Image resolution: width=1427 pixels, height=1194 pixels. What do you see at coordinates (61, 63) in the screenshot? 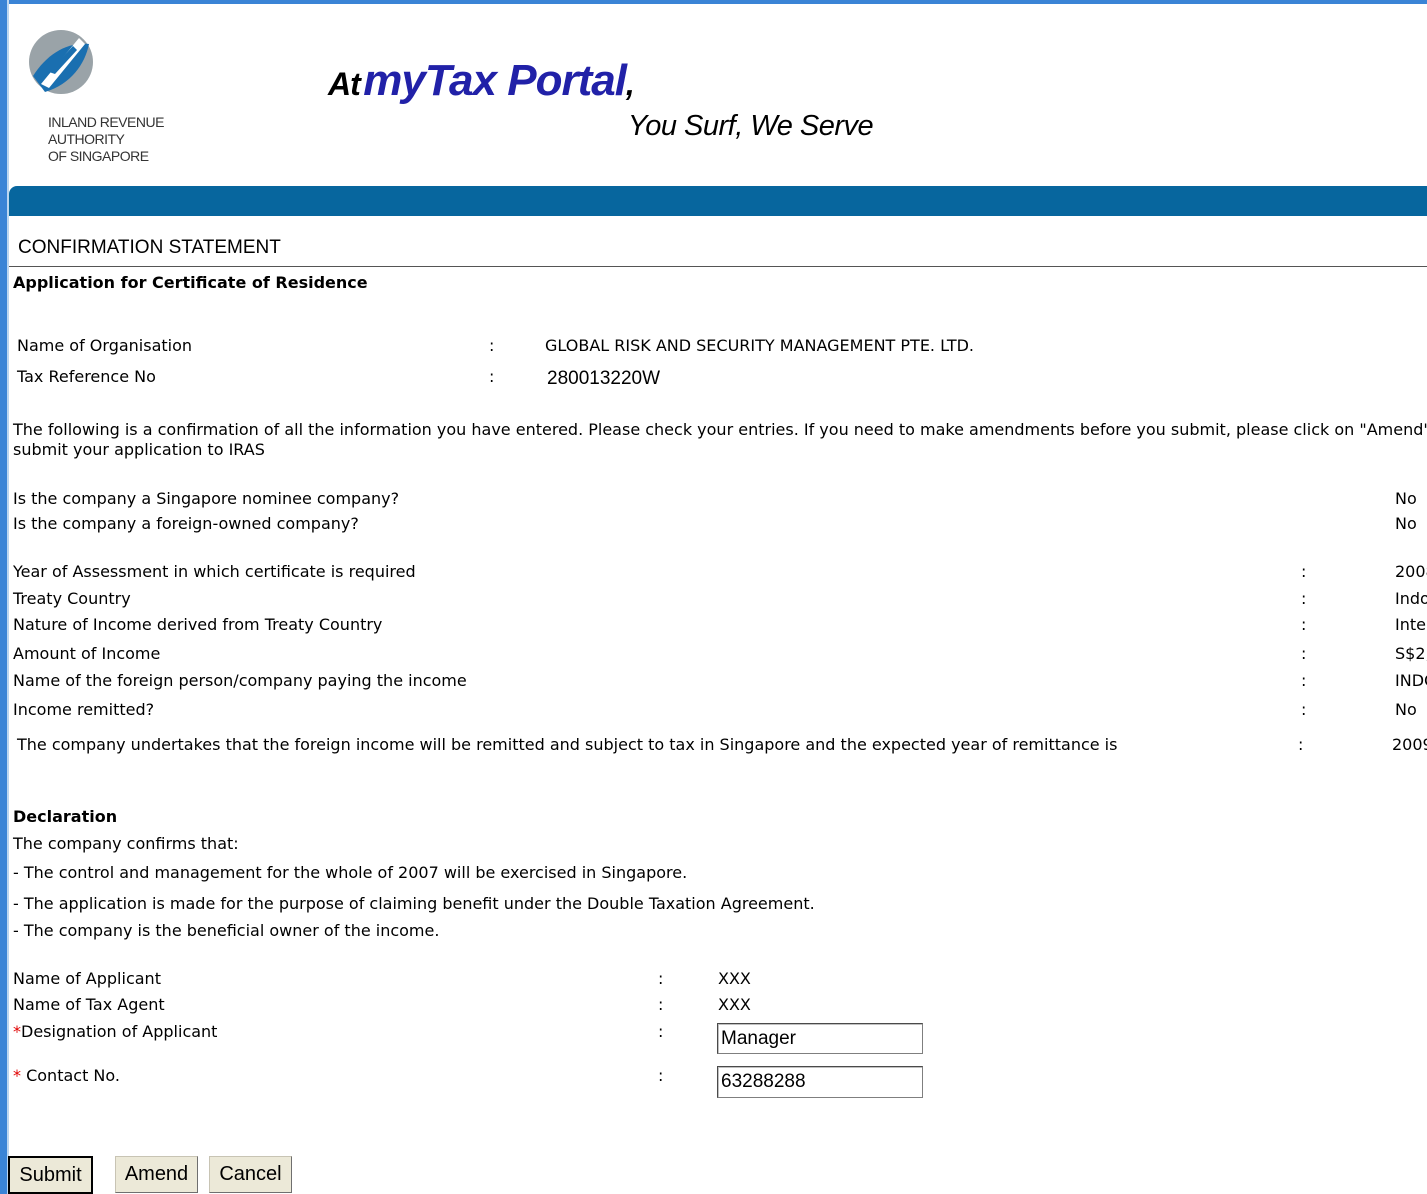
I see `iras-logo-icon` at bounding box center [61, 63].